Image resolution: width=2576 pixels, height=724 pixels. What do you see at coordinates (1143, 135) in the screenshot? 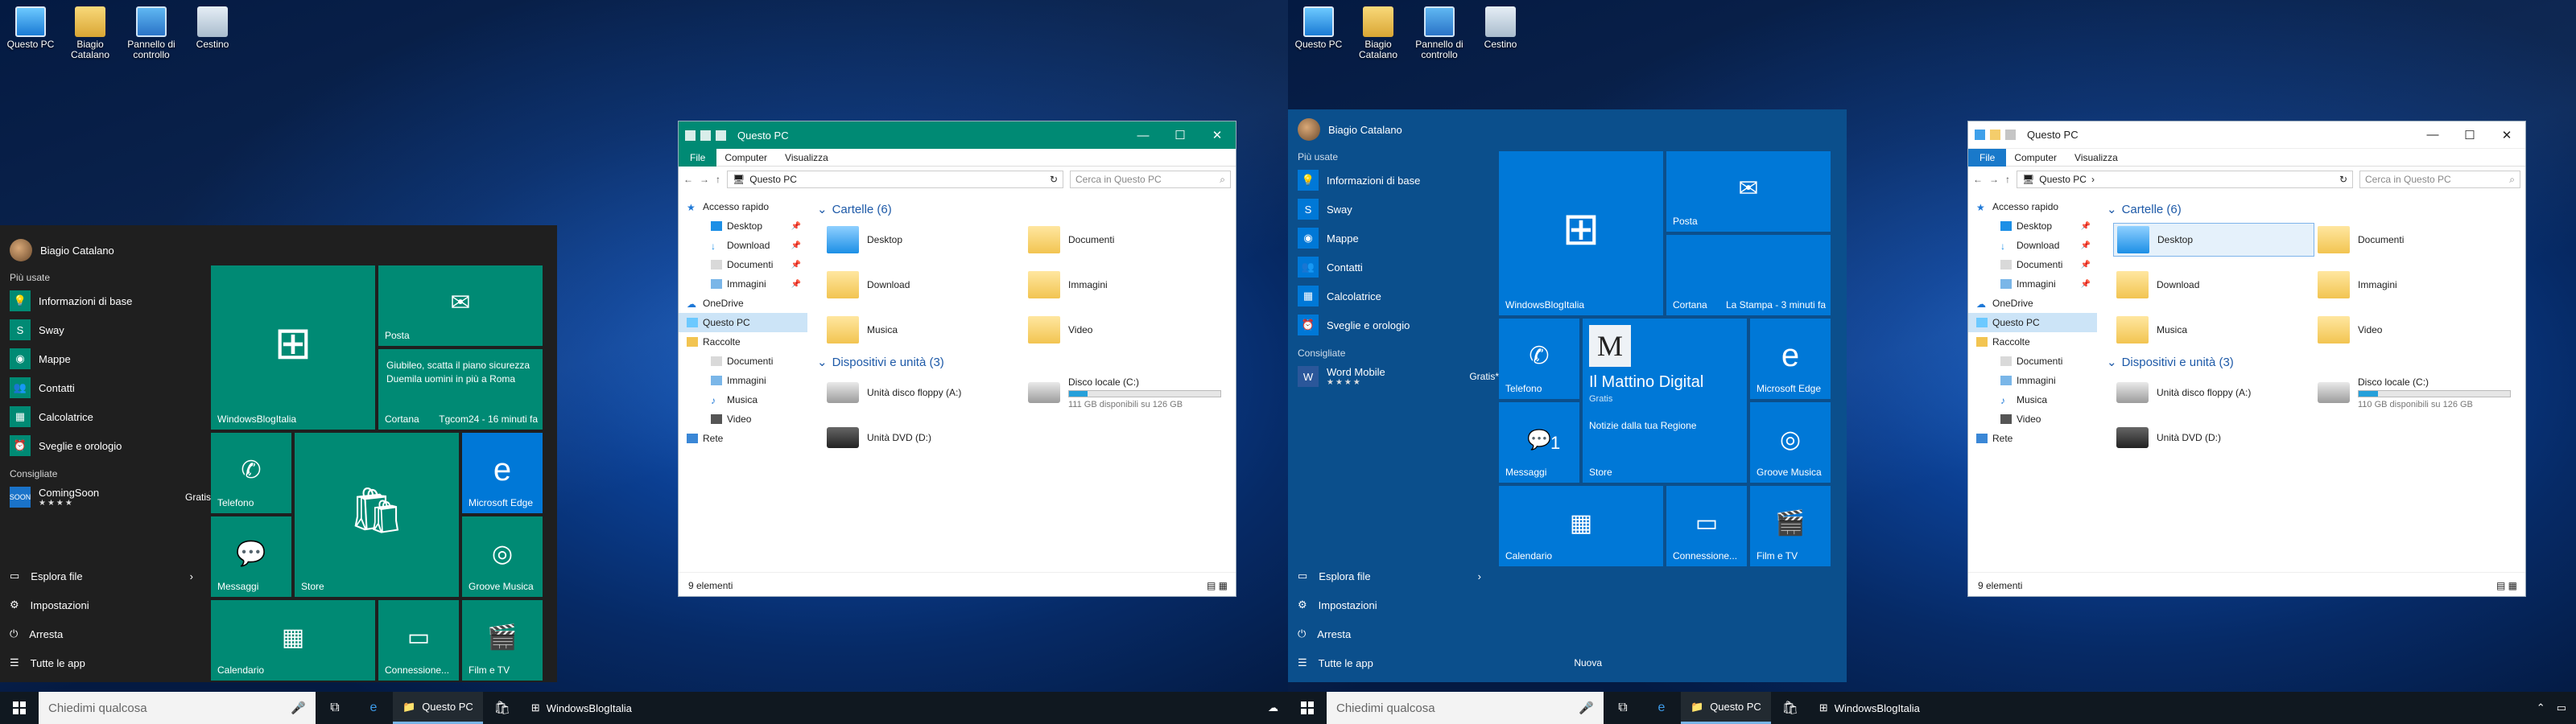
I see `minimize-button: —` at bounding box center [1143, 135].